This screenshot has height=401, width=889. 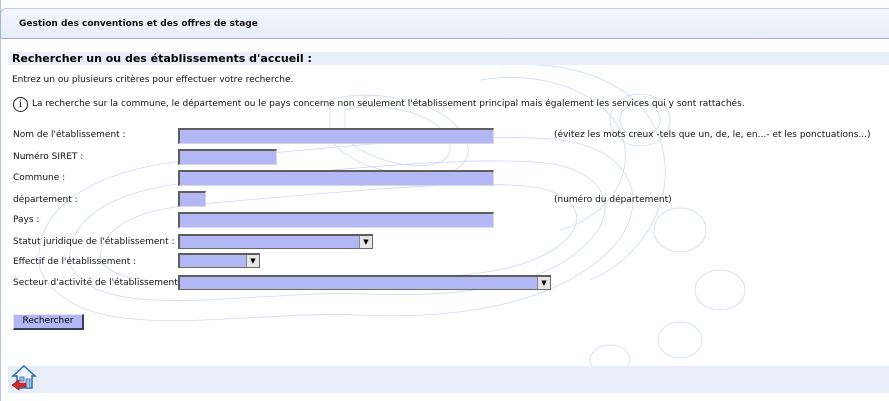 I want to click on pays-input, so click(x=336, y=220).